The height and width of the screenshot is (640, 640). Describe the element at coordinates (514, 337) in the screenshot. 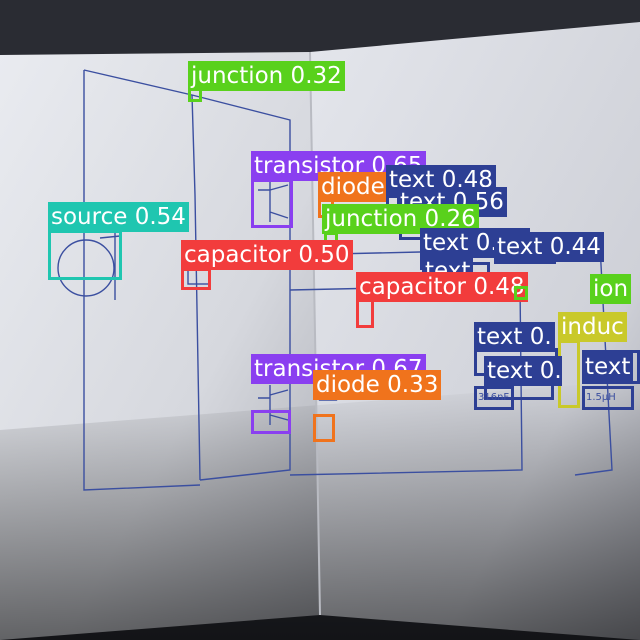

I see `detection-text-lower-a-label: text 0.` at that location.